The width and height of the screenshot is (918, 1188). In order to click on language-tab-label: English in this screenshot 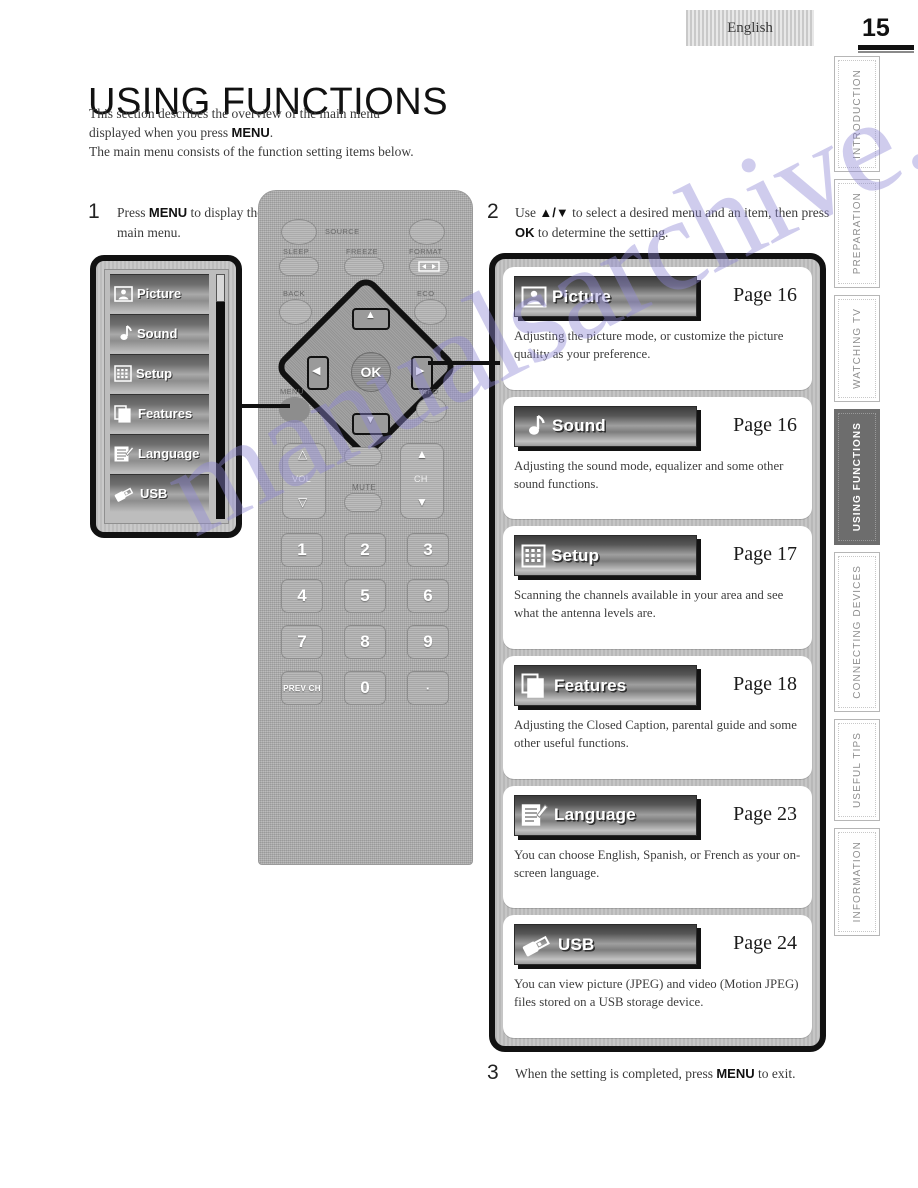, I will do `click(750, 27)`.